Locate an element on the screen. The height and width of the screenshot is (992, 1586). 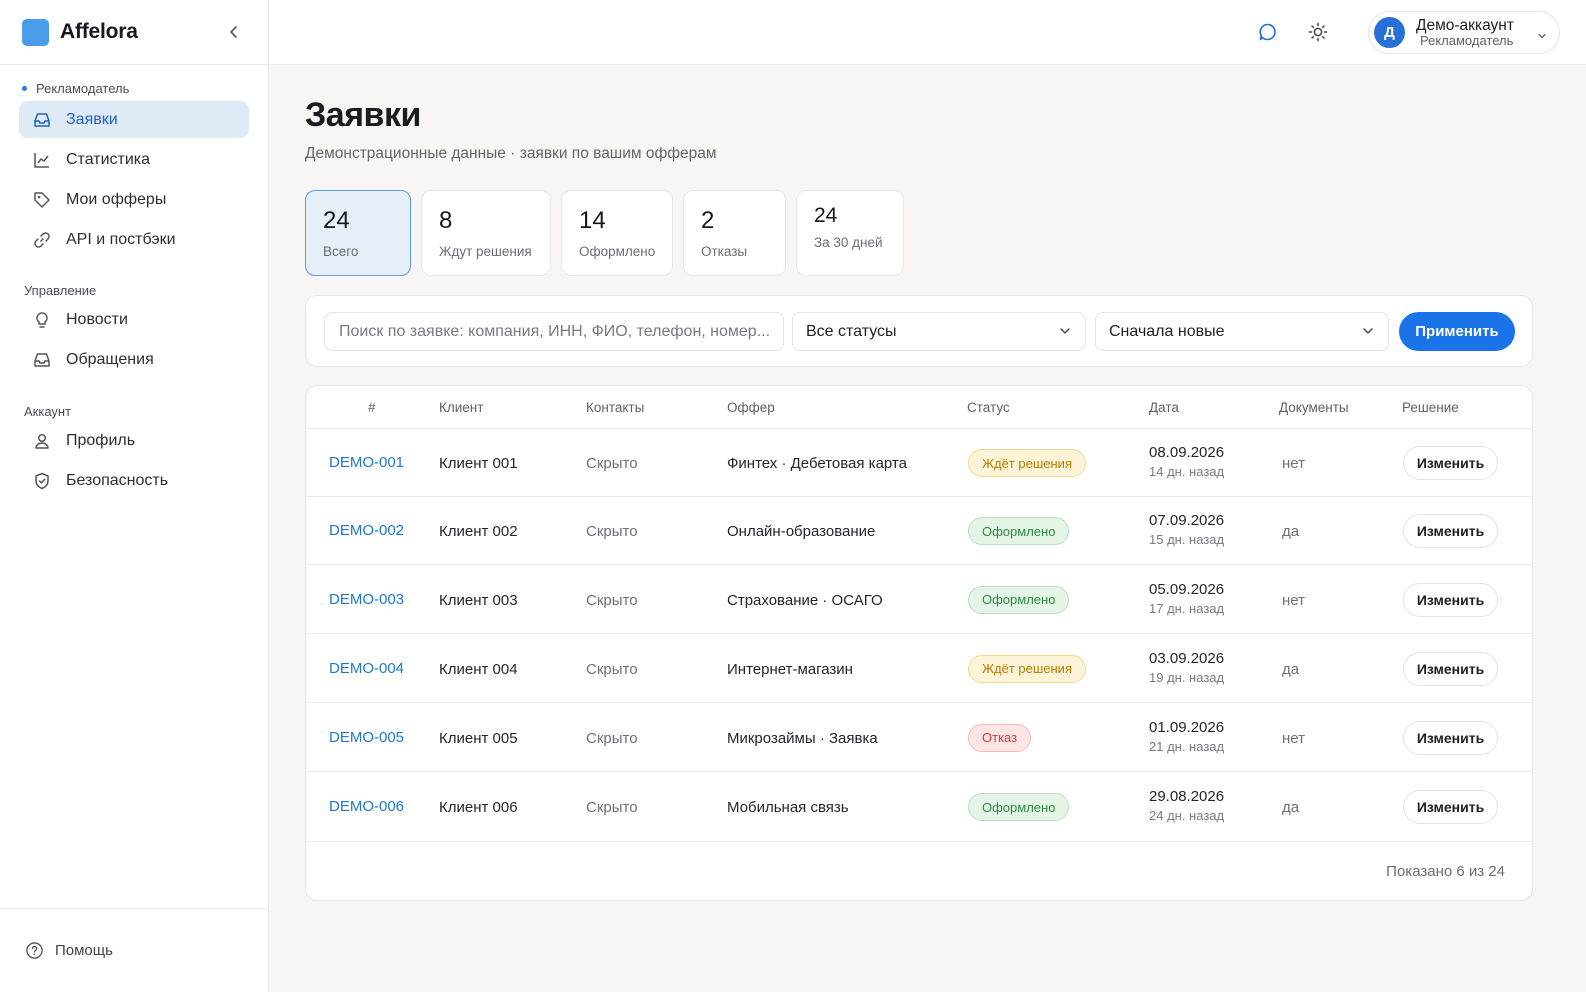
request-id-link: DEMO-004 is located at coordinates (366, 668).